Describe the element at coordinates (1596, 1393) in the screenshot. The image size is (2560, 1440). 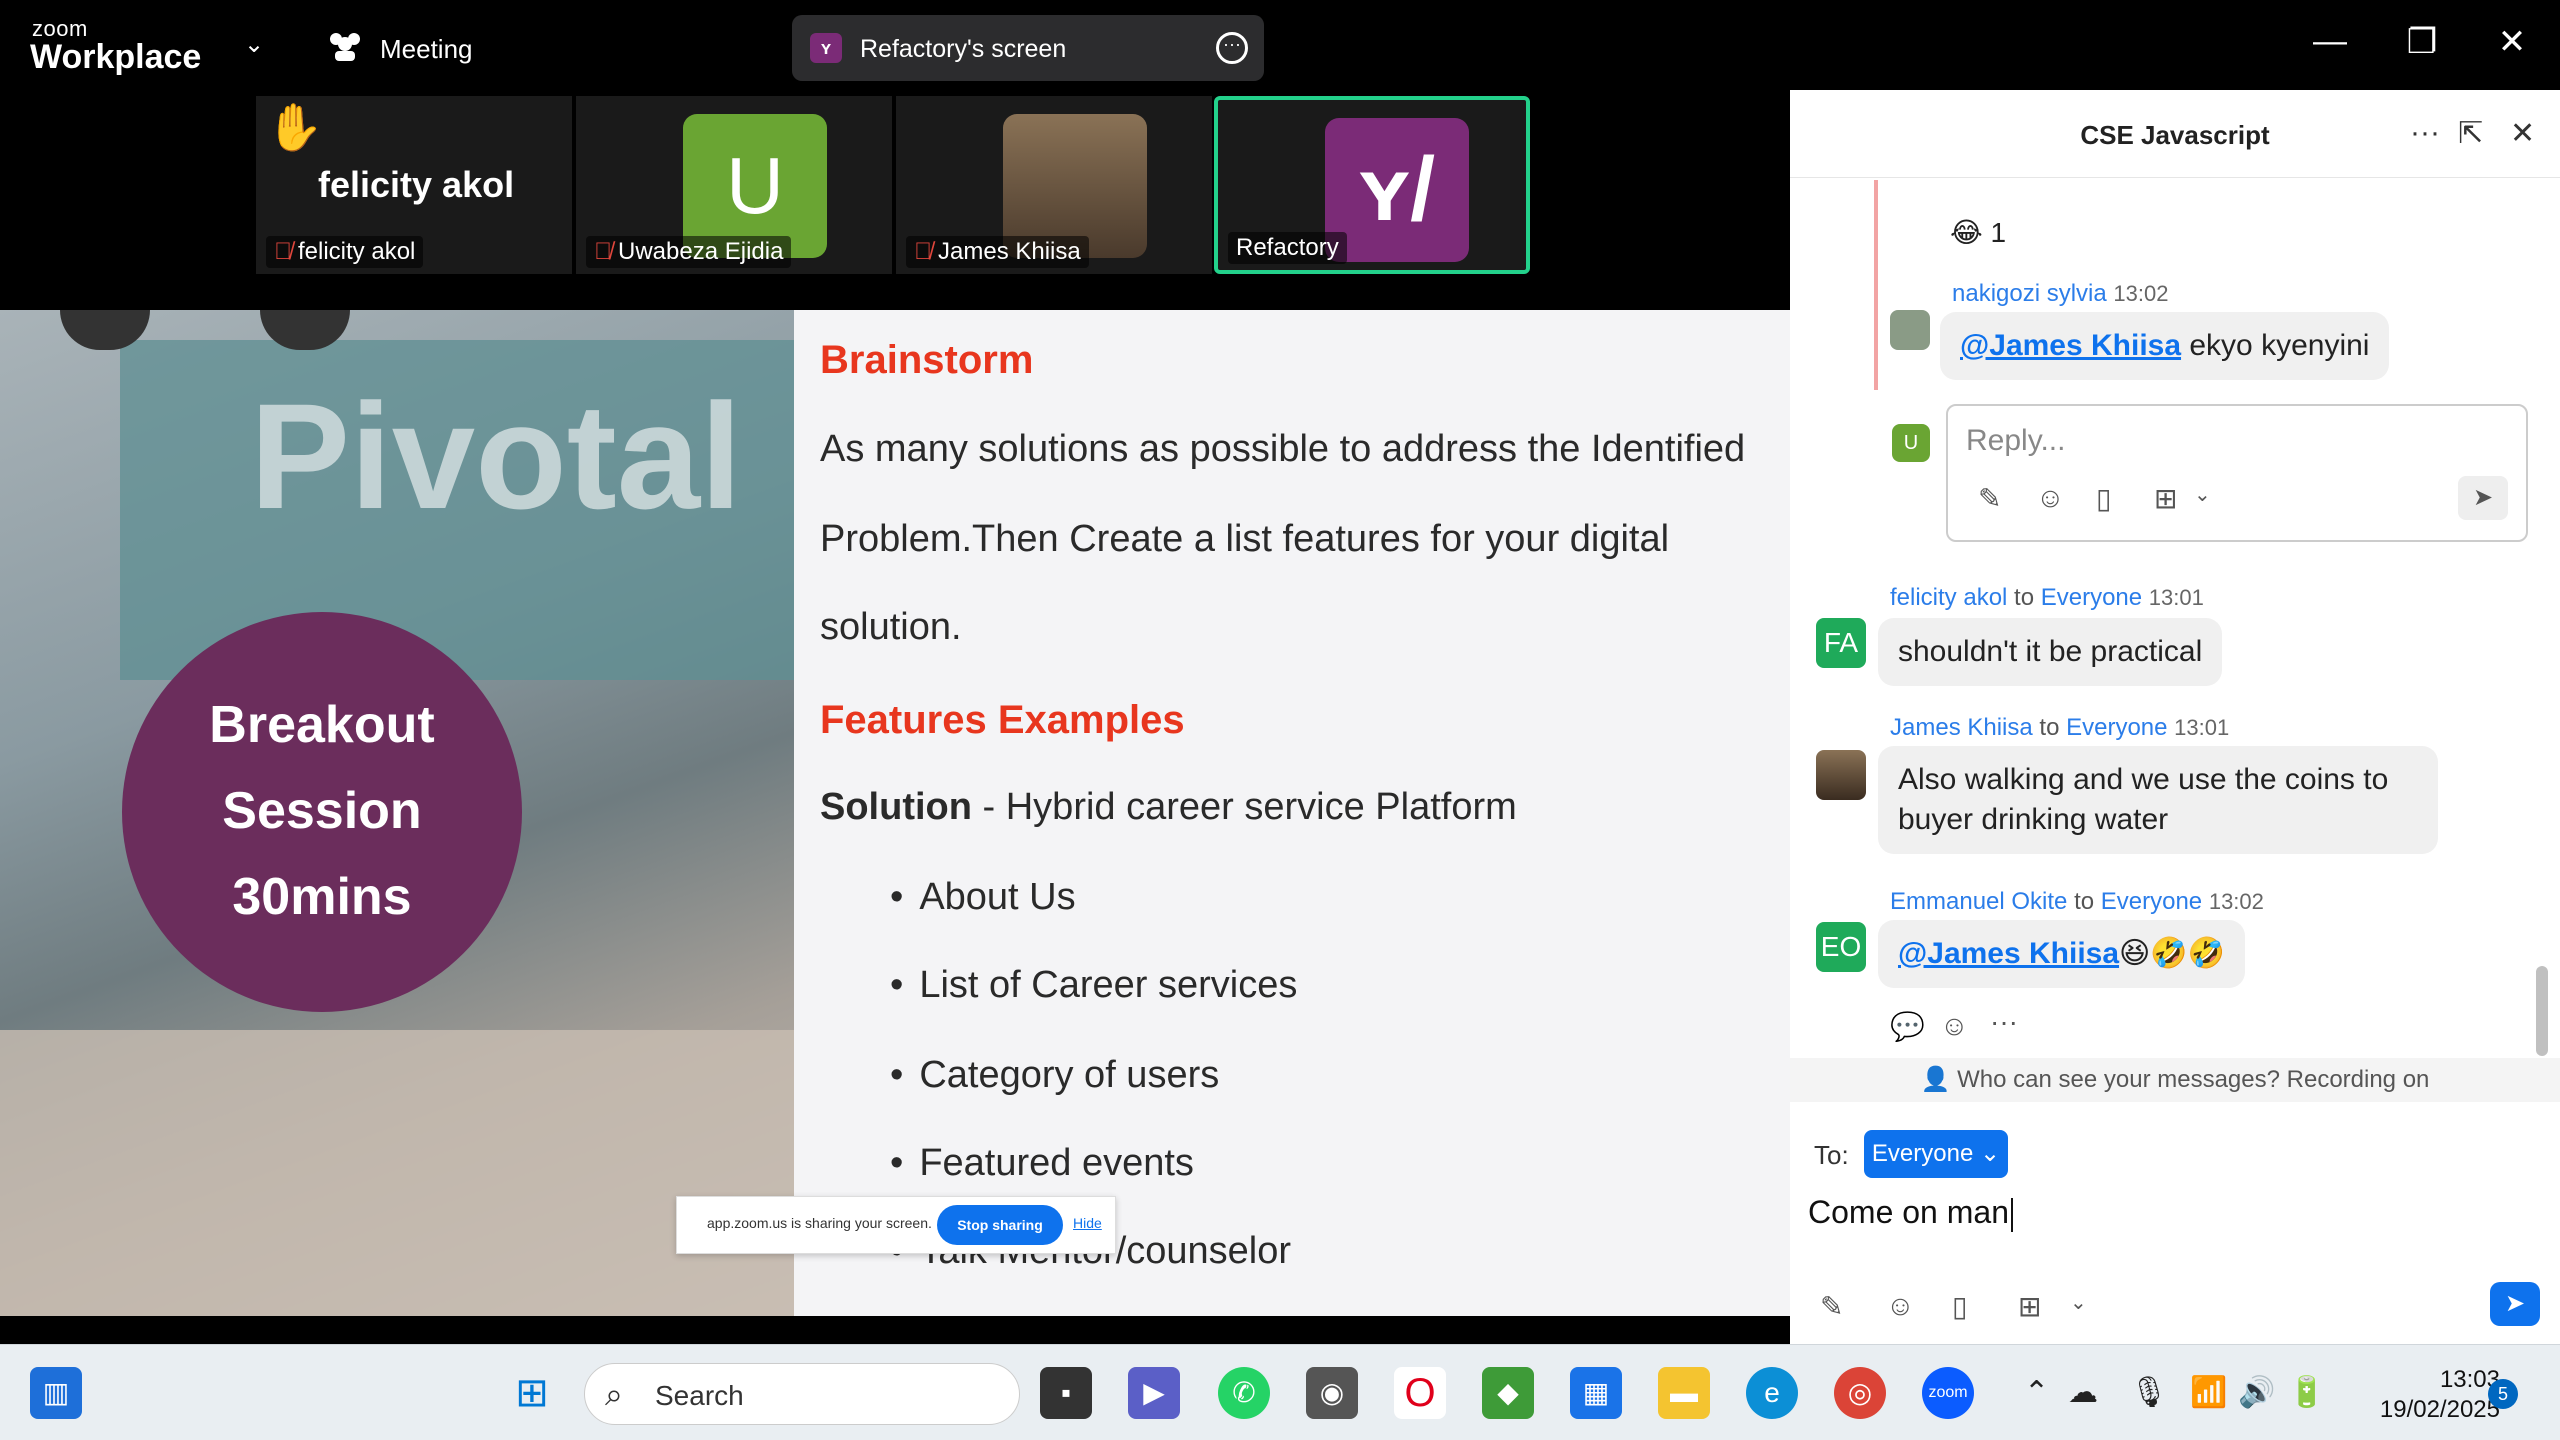
I see `store-icon: ▦` at that location.